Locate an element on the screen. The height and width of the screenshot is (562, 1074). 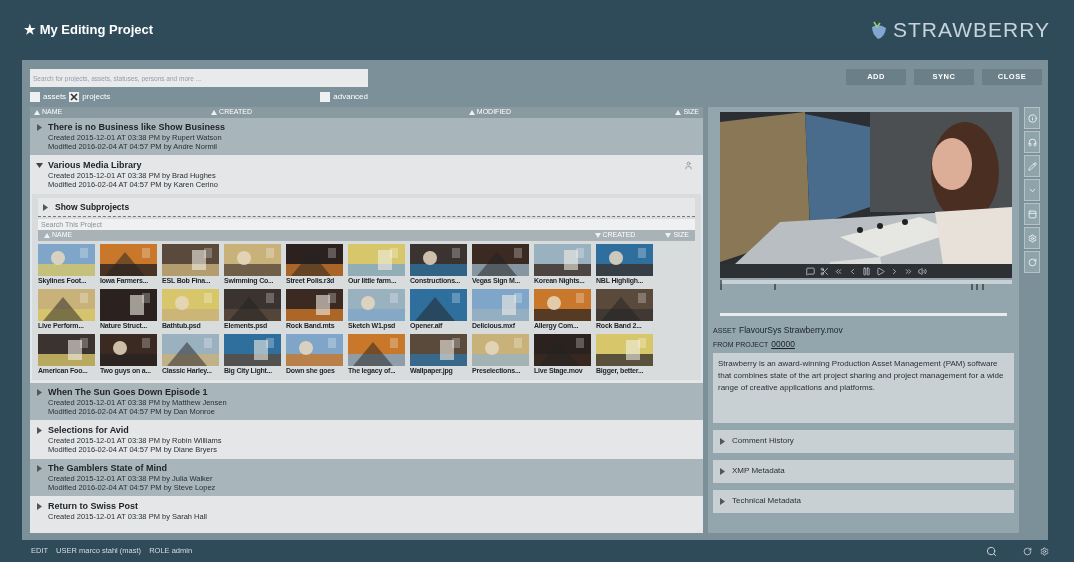
refresh-icon is located at coordinates (1027, 551).